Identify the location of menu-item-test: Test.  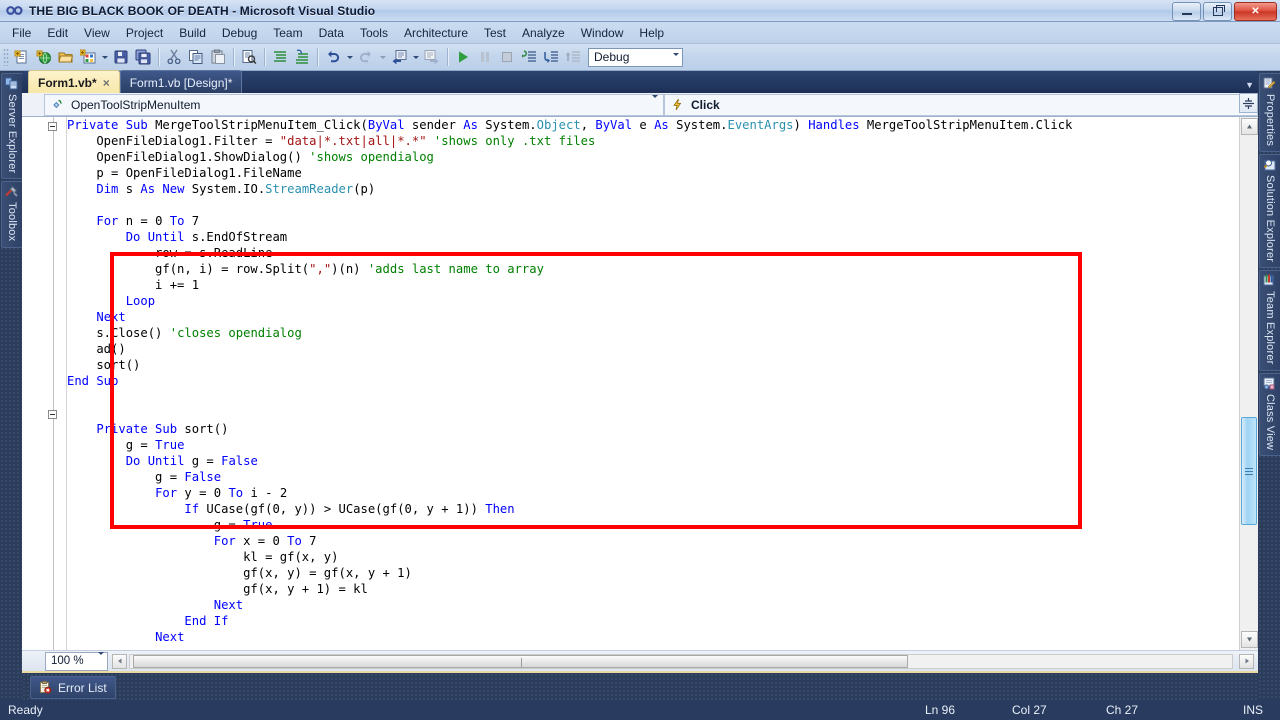
(495, 33).